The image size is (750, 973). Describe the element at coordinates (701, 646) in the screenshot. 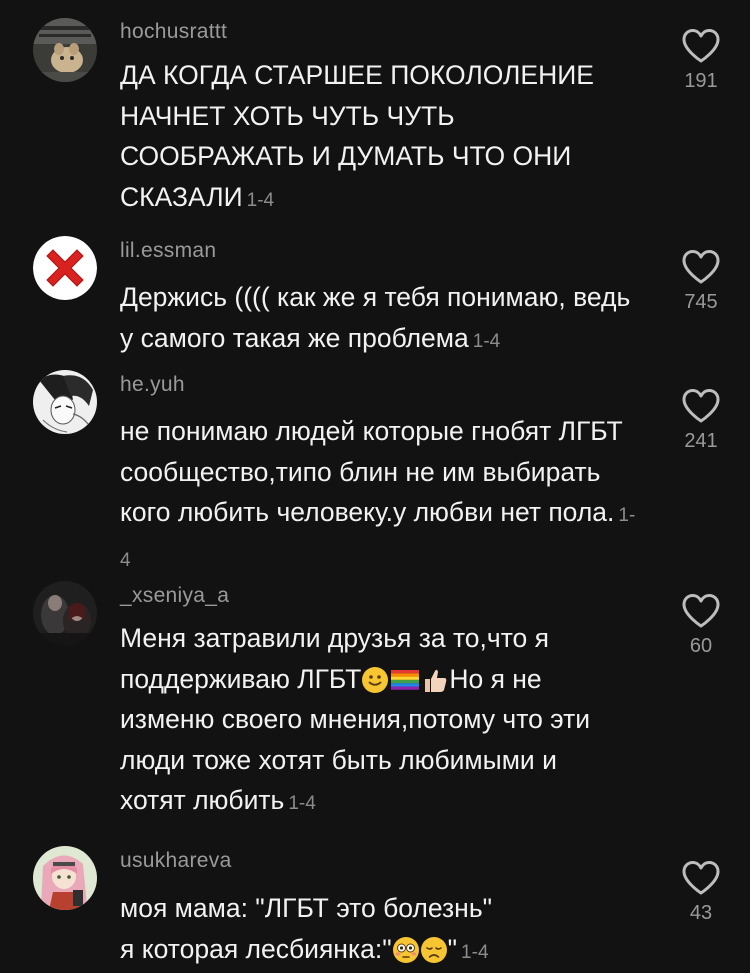

I see `like-count: 60` at that location.